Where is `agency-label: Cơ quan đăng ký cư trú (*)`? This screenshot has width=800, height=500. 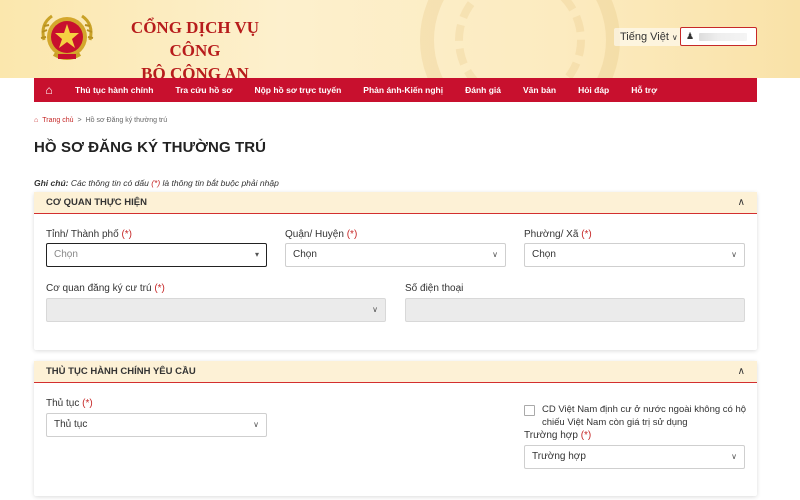 agency-label: Cơ quan đăng ký cư trú (*) is located at coordinates (105, 288).